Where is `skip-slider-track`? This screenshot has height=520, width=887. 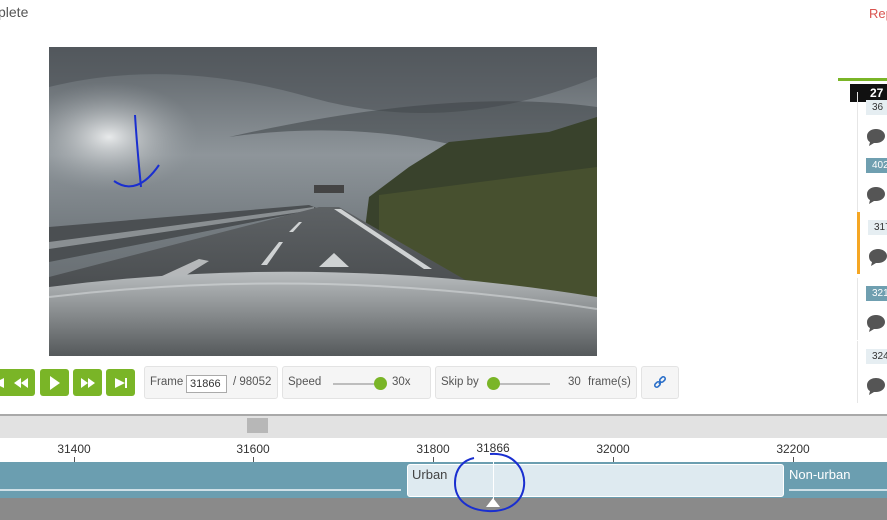
skip-slider-track is located at coordinates (521, 384).